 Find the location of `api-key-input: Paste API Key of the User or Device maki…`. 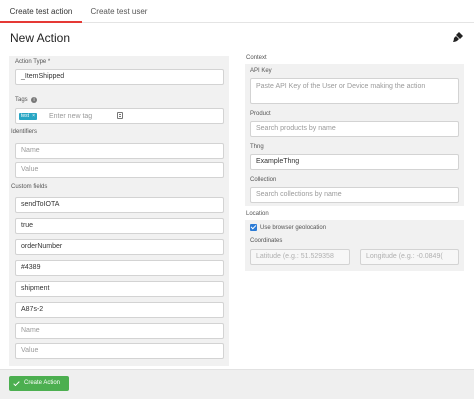

api-key-input: Paste API Key of the User or Device maki… is located at coordinates (354, 91).